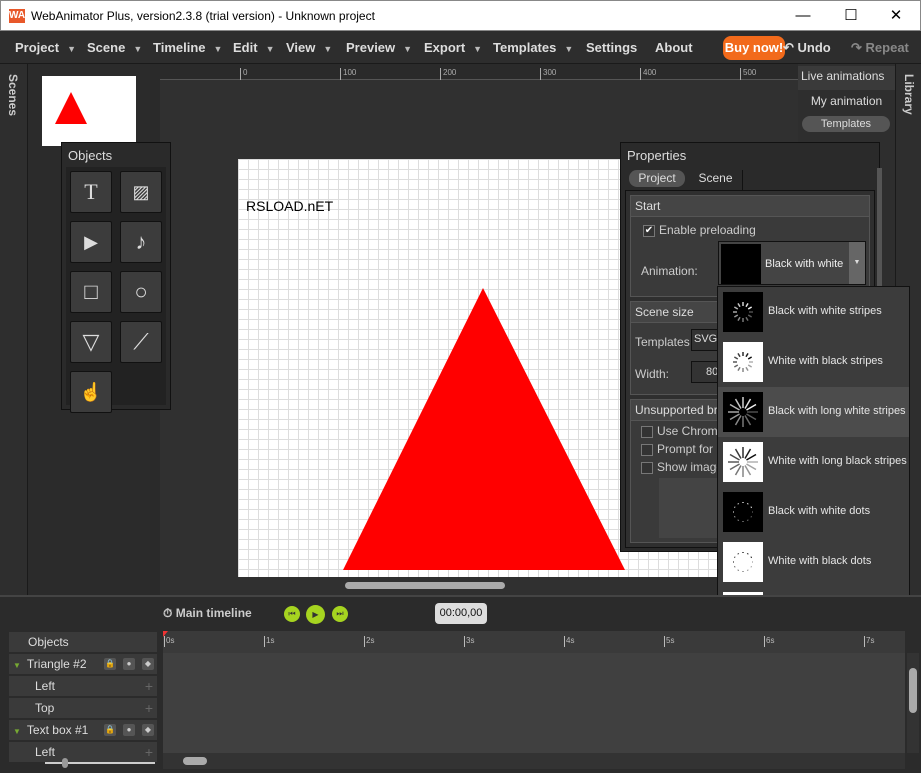 The width and height of the screenshot is (921, 773). What do you see at coordinates (813, 362) in the screenshot?
I see `animation-option: White with black stripes` at bounding box center [813, 362].